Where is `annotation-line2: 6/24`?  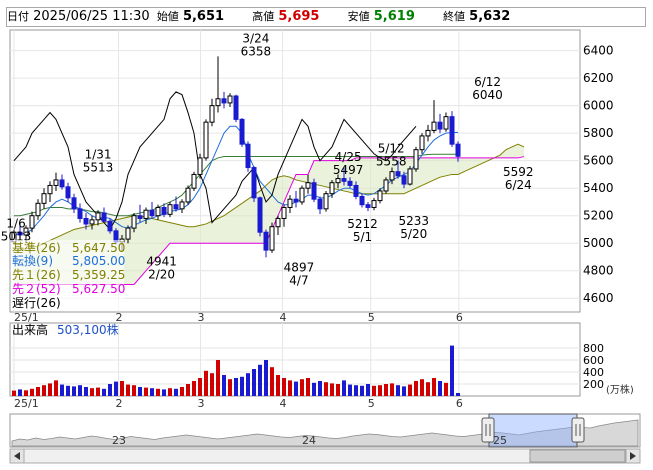
annotation-line2: 6/24 is located at coordinates (518, 185).